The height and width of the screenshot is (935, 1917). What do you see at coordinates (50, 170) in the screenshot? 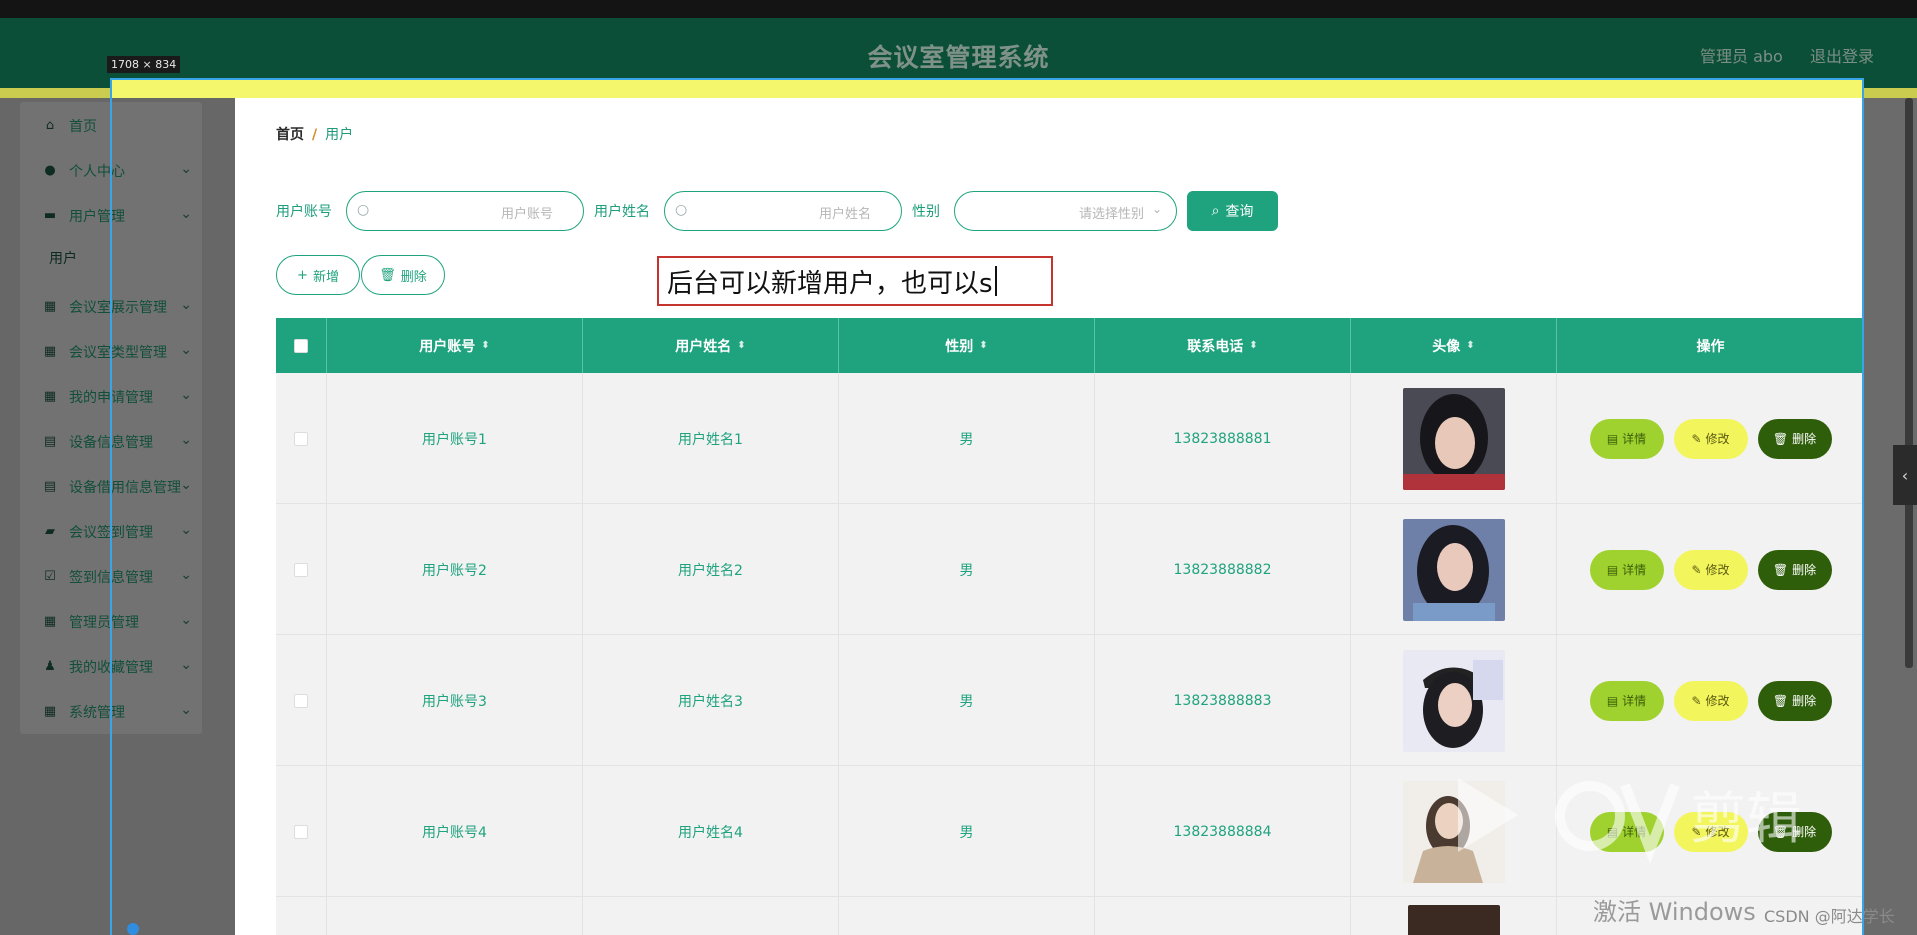
I see `user-icon: ●` at bounding box center [50, 170].